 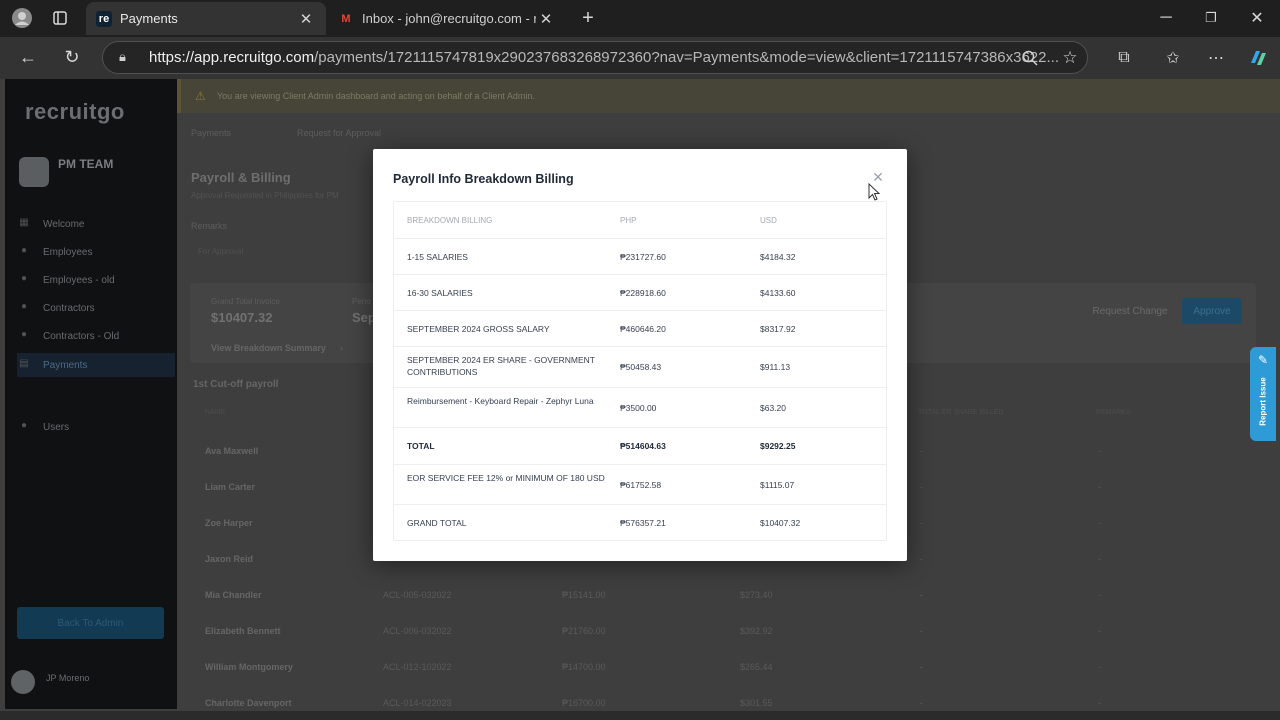 What do you see at coordinates (209, 226) in the screenshot?
I see `remarks-label: Remarks` at bounding box center [209, 226].